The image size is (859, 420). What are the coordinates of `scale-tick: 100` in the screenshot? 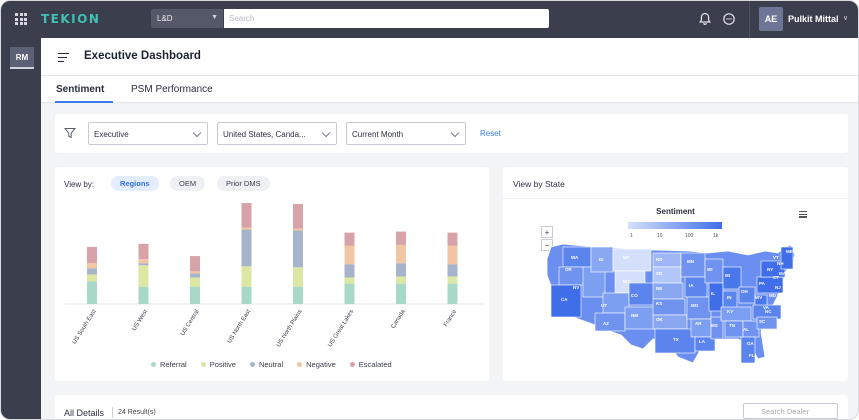 It's located at (689, 236).